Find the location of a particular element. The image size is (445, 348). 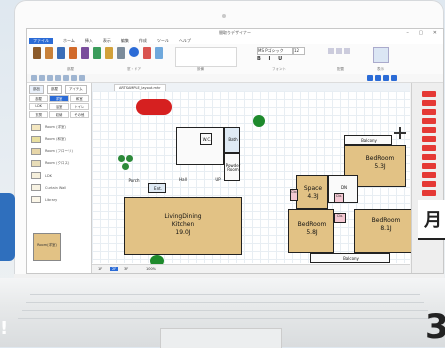

filter-ldk: LDK is located at coordinates (39, 106).